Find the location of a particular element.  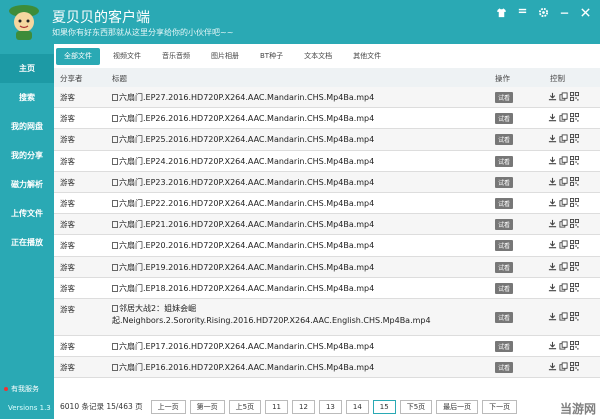

sidebar-item-my-drive: 我的网盘 is located at coordinates (27, 126).